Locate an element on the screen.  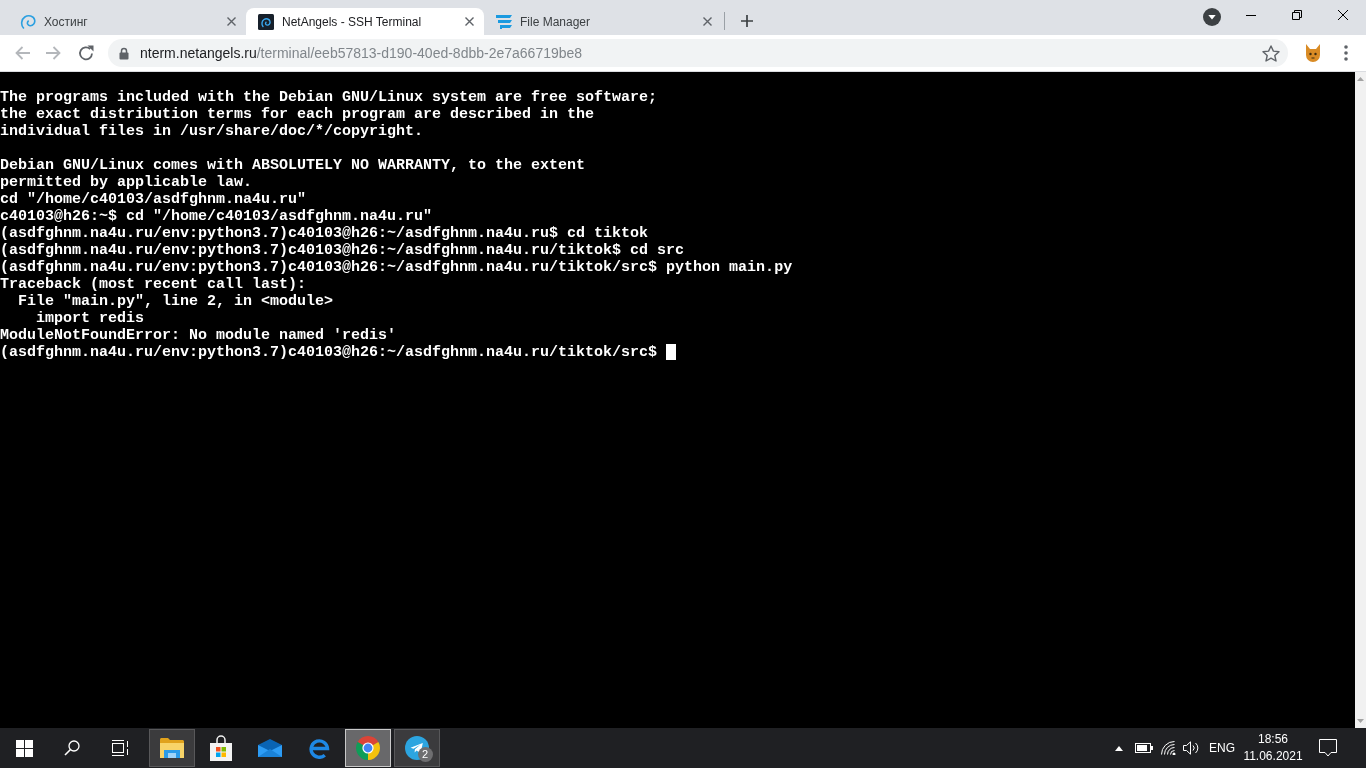
terminal-line: Debian GNU/Linux comes with ABSOLUTELY NO WARRANTY, to the extent is located at coordinates (293, 165).